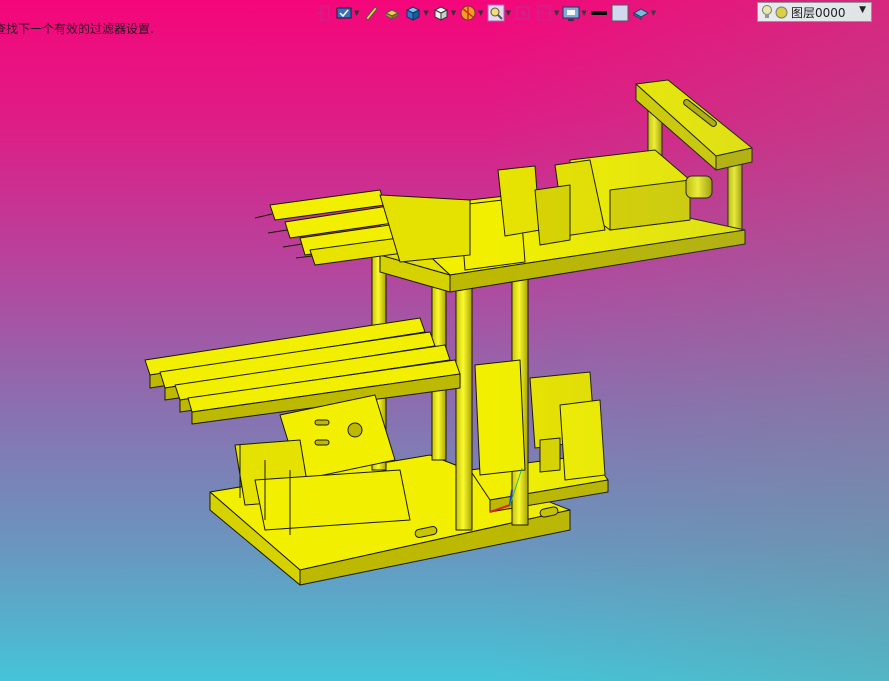 This screenshot has height=681, width=889. Describe the element at coordinates (440, 13) in the screenshot. I see `view-orientation-icon` at that location.